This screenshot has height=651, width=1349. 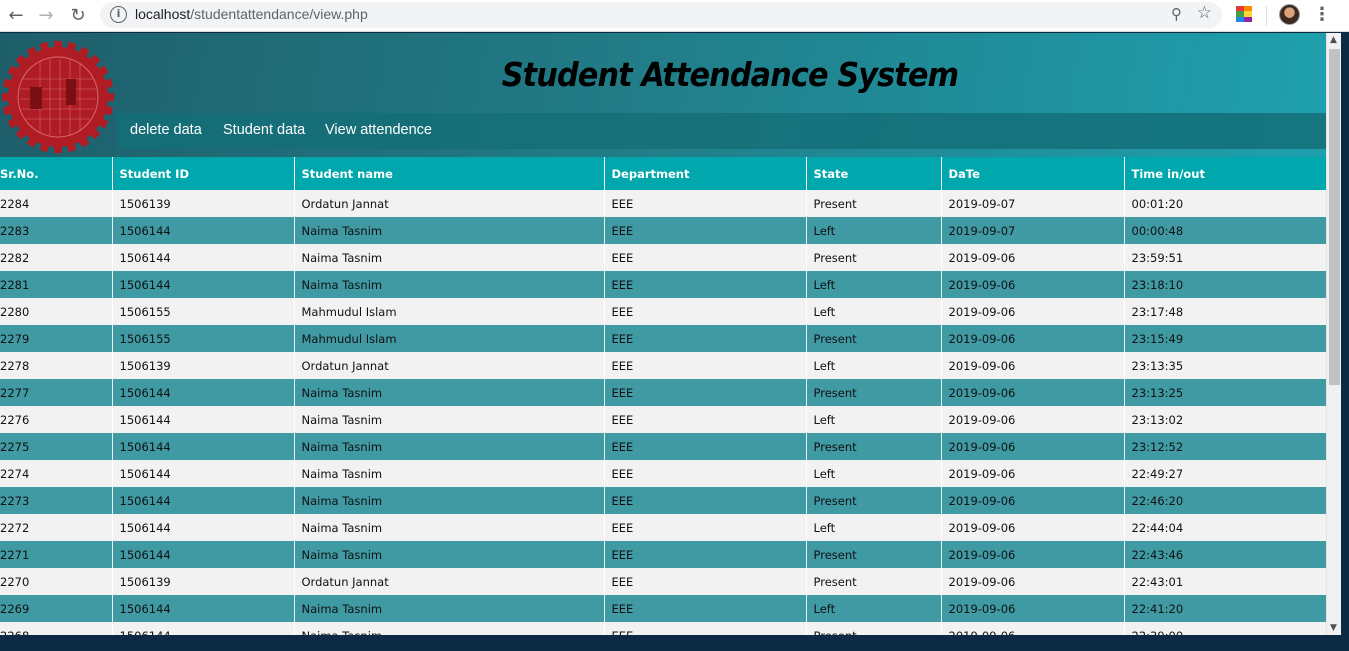 What do you see at coordinates (1333, 40) in the screenshot?
I see `scroll-up-icon: ▲` at bounding box center [1333, 40].